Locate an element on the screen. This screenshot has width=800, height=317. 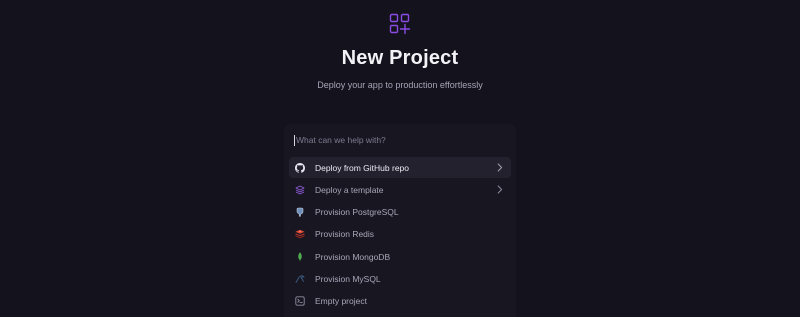
menu-item-deploy-github: Deploy from GitHub repo is located at coordinates (400, 167).